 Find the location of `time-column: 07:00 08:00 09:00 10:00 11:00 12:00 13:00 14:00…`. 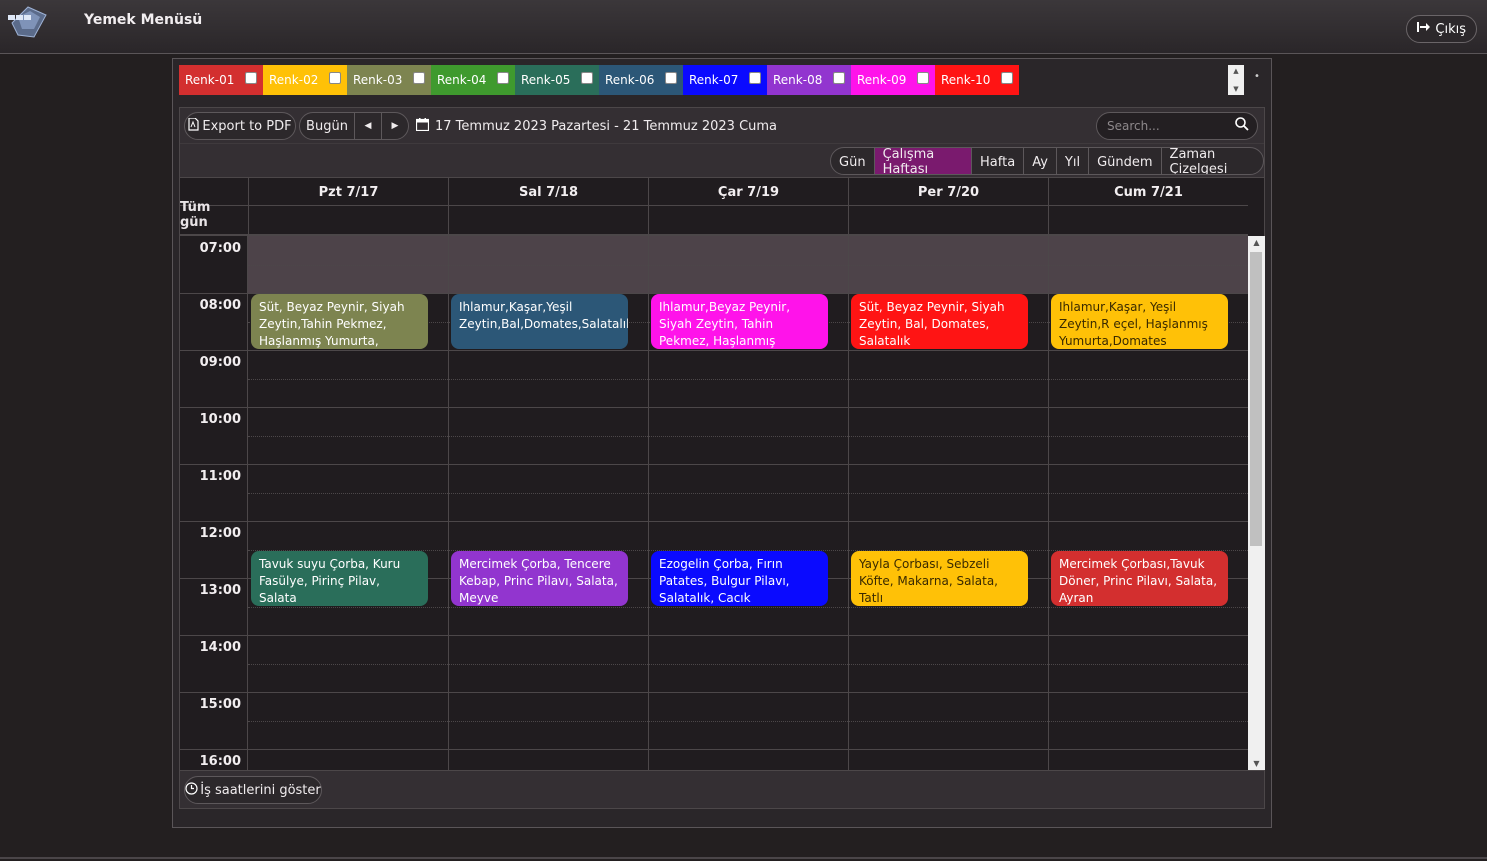

time-column: 07:00 08:00 09:00 10:00 11:00 12:00 13:00 14:00… is located at coordinates (214, 503).